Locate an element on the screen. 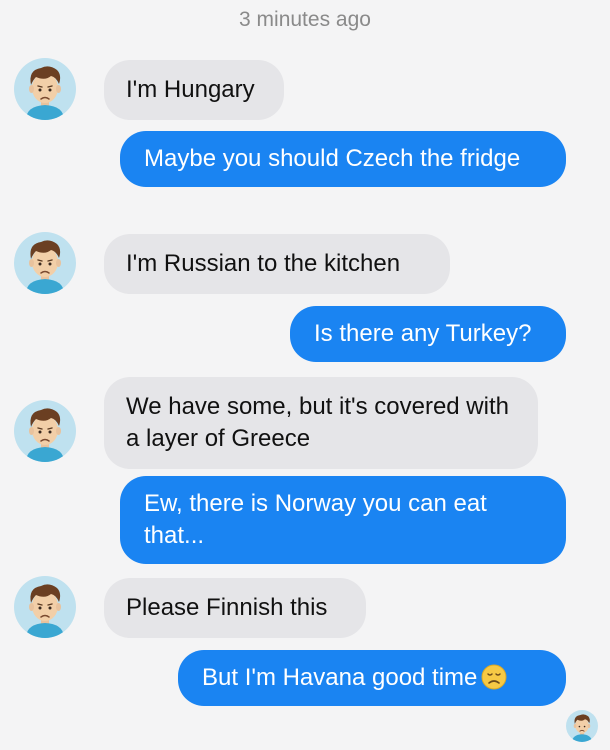 The width and height of the screenshot is (610, 750). message-timestamp: 3 minutes ago is located at coordinates (305, 19).